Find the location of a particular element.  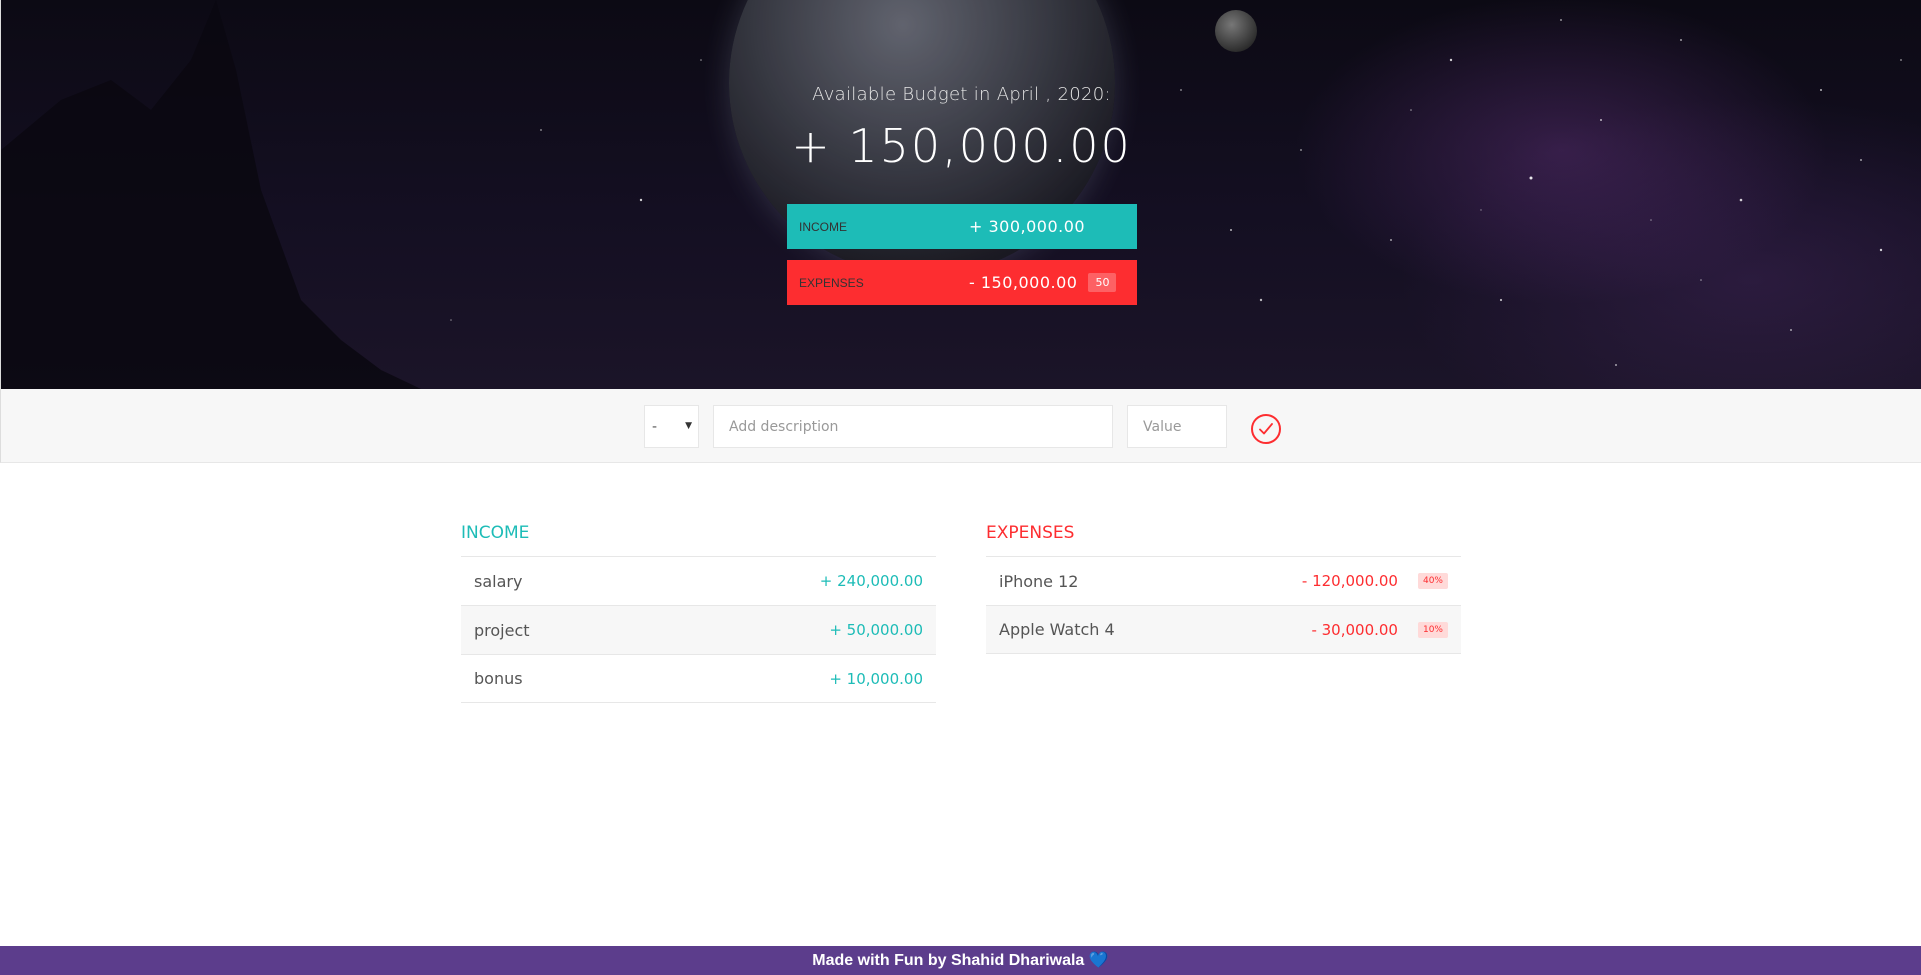

expenses-label: Expenses is located at coordinates (831, 282).